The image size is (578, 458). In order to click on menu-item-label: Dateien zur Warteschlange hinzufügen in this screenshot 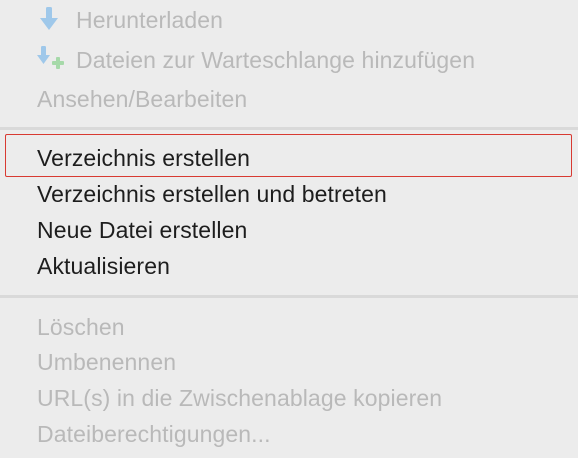, I will do `click(276, 59)`.